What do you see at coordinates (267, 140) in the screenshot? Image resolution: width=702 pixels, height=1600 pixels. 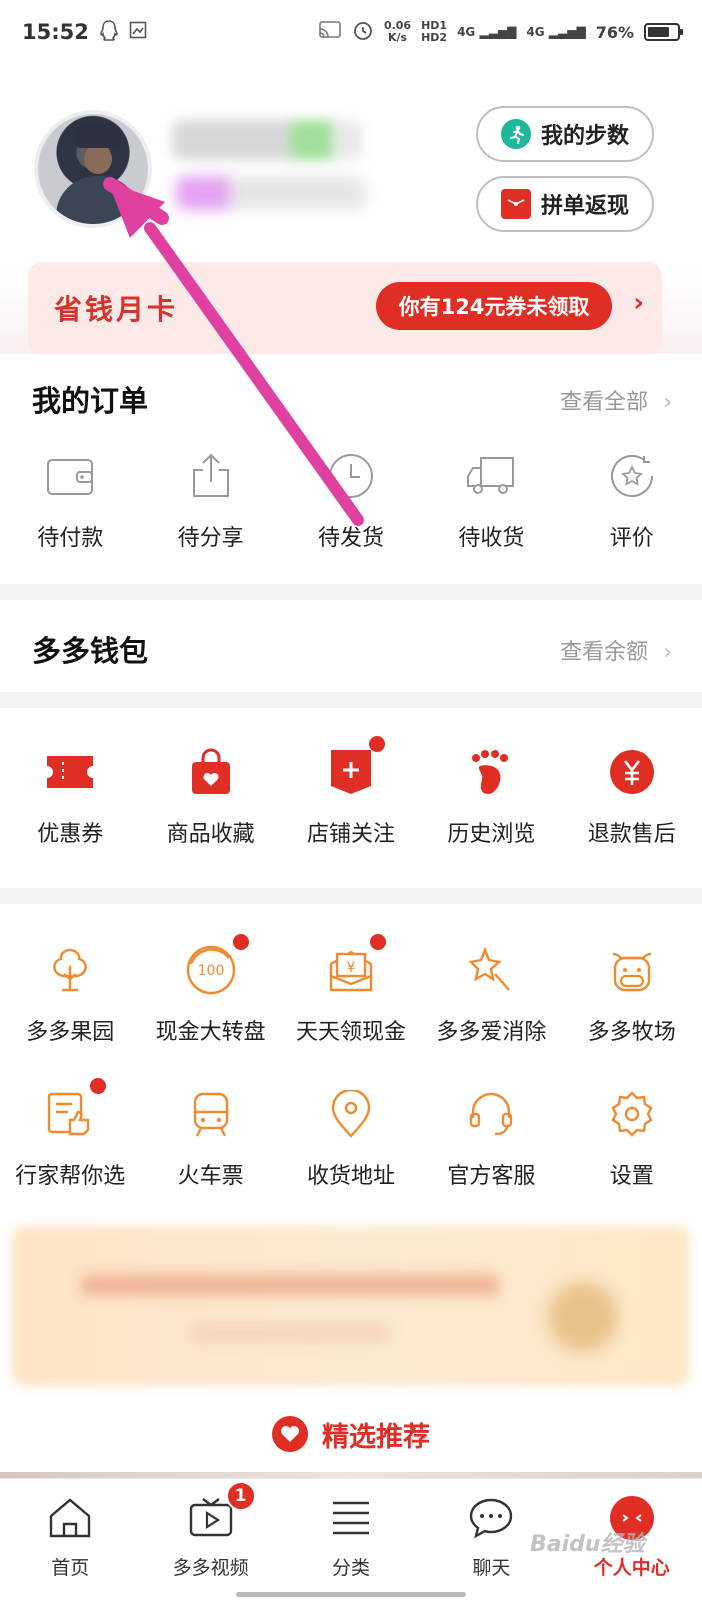 I see `blurred-username` at bounding box center [267, 140].